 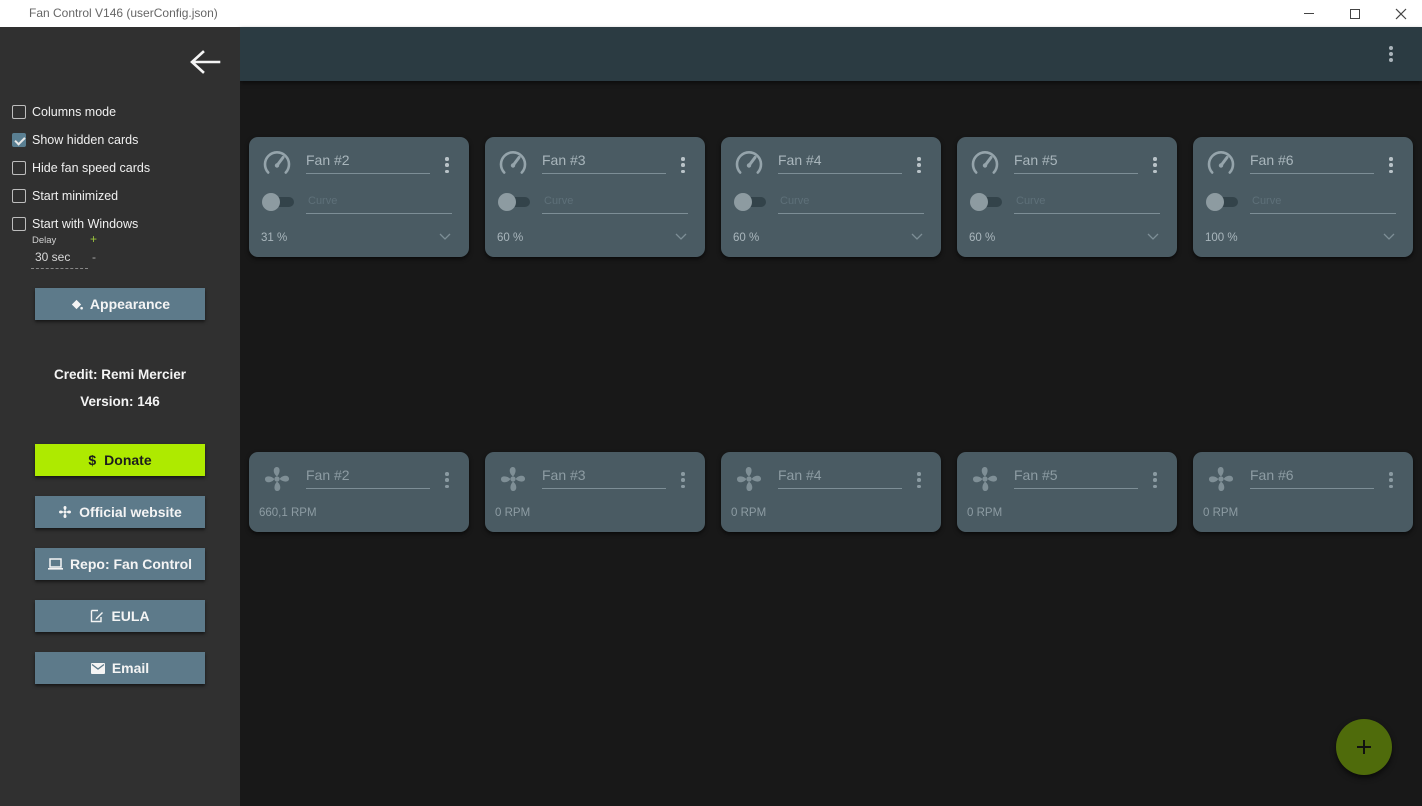 I want to click on control-card: Fan #2 Curve 31 %, so click(x=359, y=197).